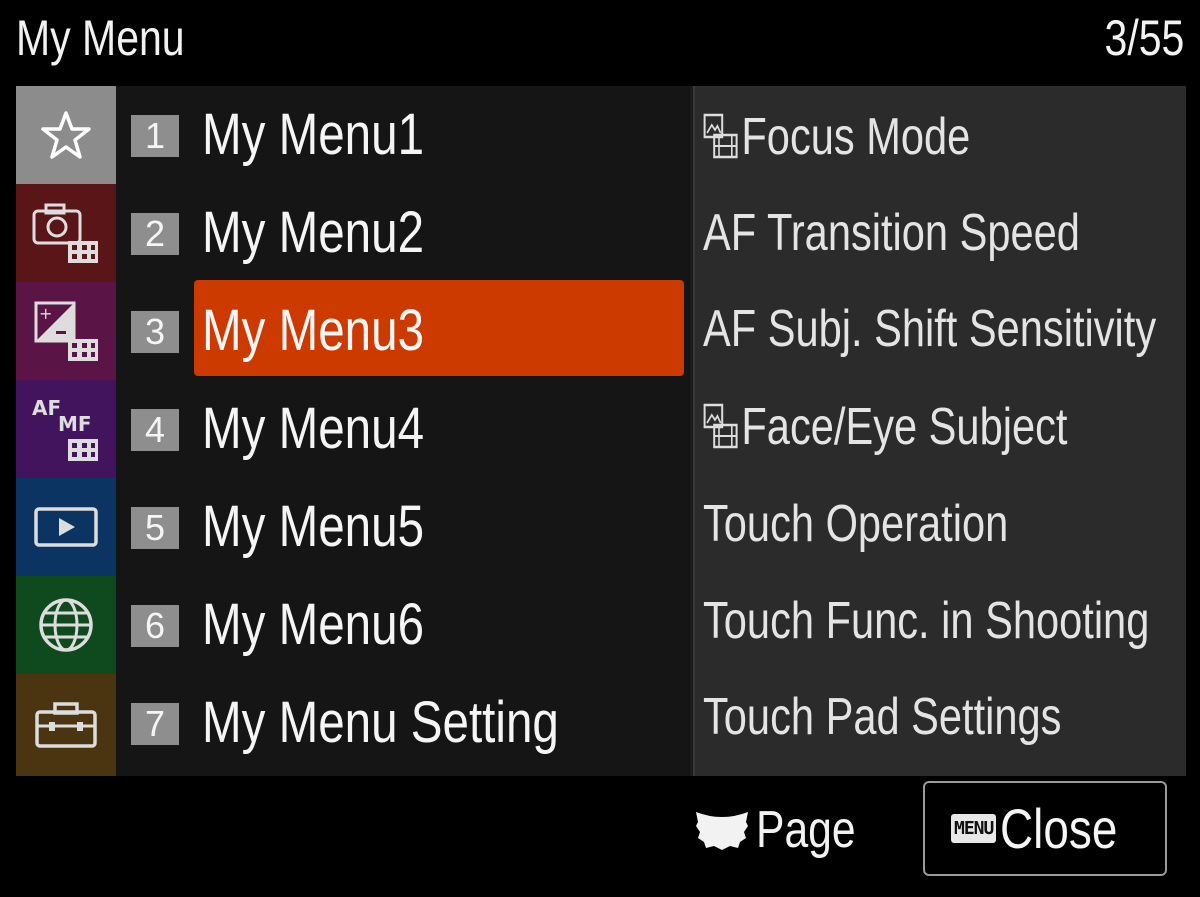  I want to click on menu-item-label: My Menu5, so click(313, 526).